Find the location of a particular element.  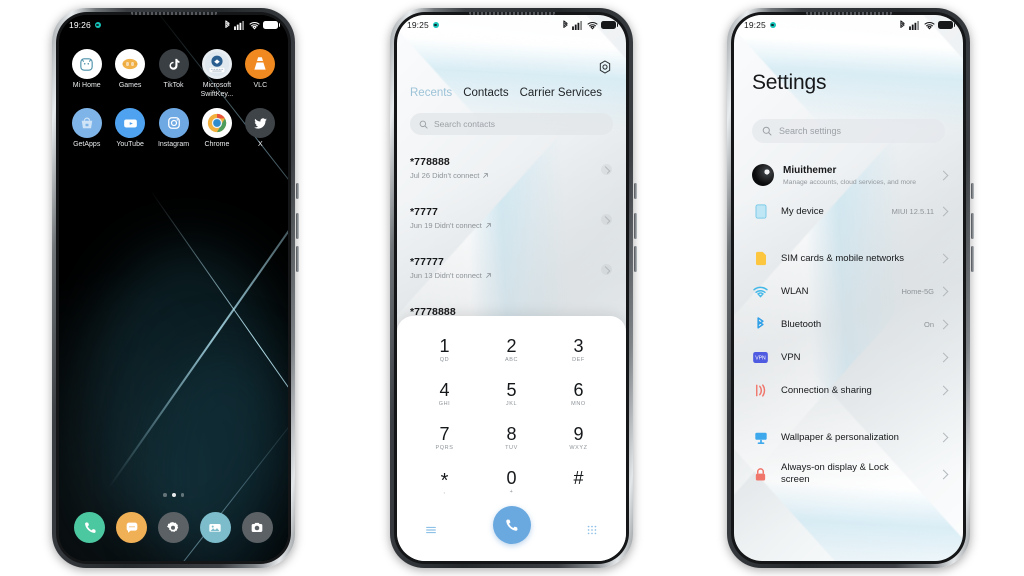

dialpad-key-star: *, is located at coordinates (444, 482).